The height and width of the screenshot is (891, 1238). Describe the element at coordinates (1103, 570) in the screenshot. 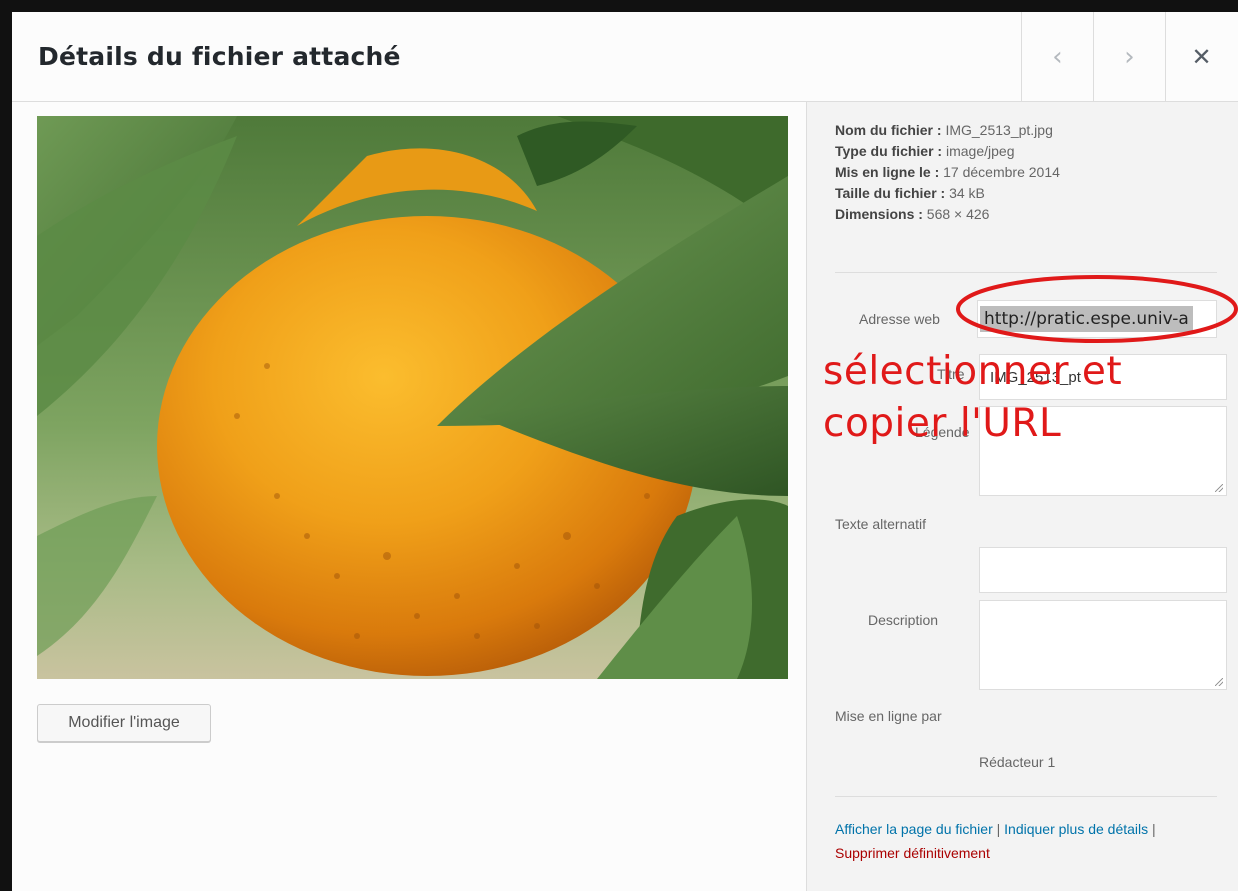

I see `alt-text-field` at that location.